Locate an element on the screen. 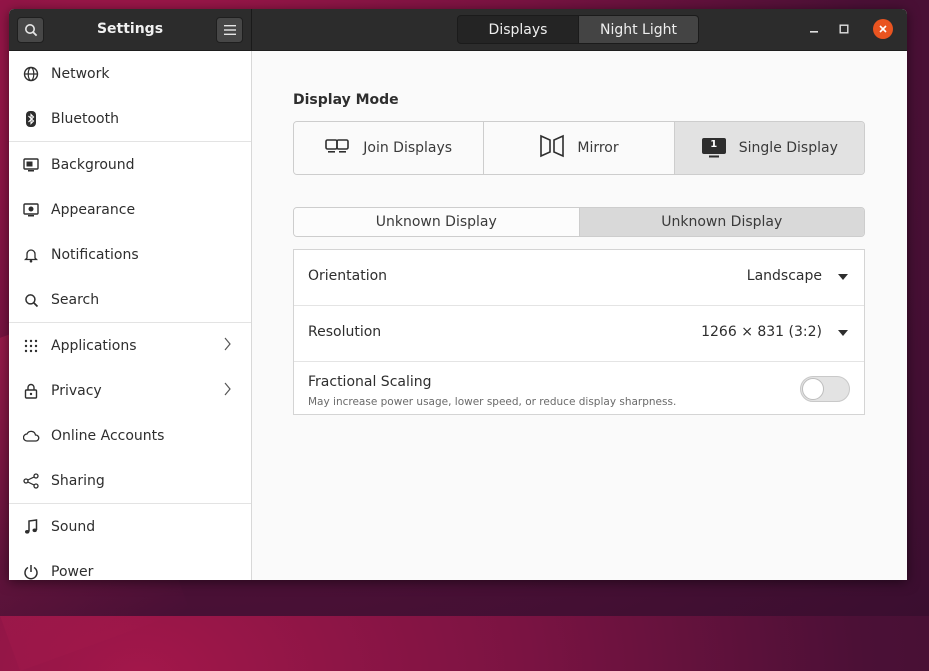 This screenshot has width=929, height=671. bluetooth-icon is located at coordinates (31, 119).